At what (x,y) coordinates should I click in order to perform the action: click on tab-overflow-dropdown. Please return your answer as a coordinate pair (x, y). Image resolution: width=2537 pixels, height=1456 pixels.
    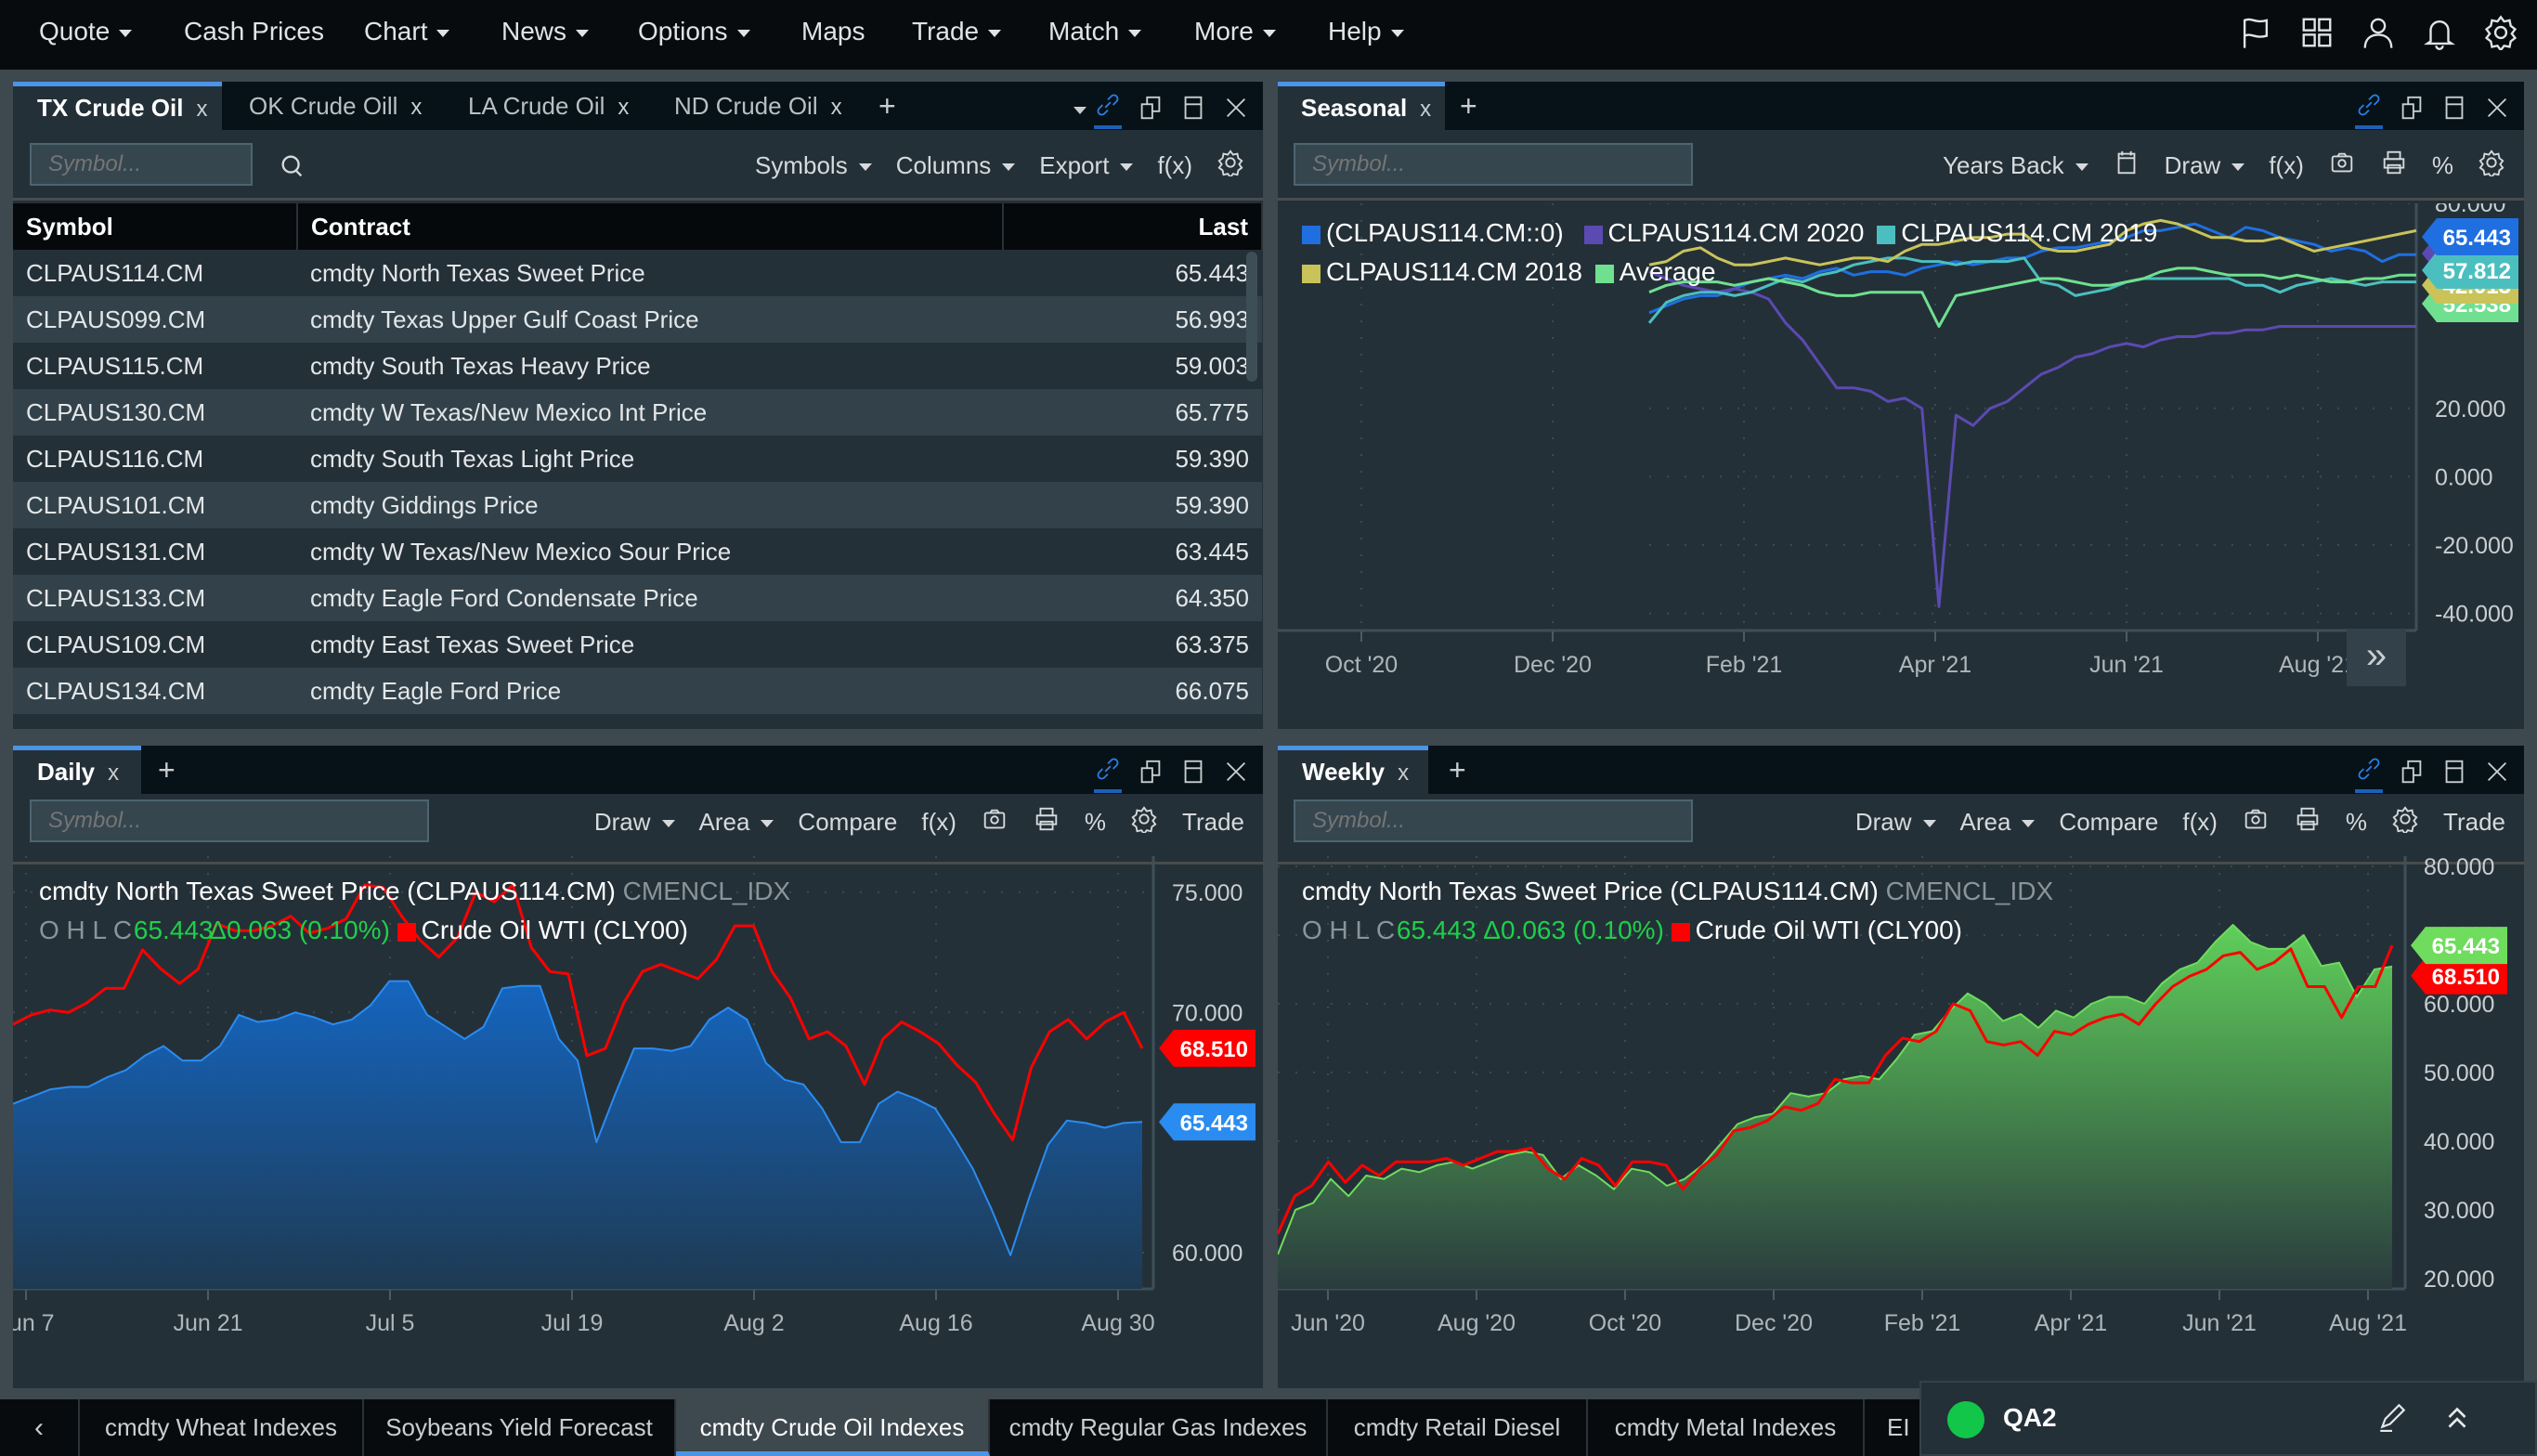
    Looking at the image, I should click on (1079, 110).